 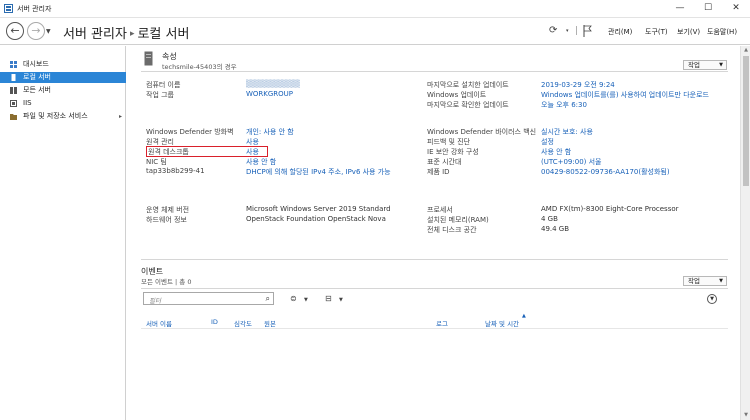 I want to click on scroll-up-icon: ▲, so click(x=745, y=50).